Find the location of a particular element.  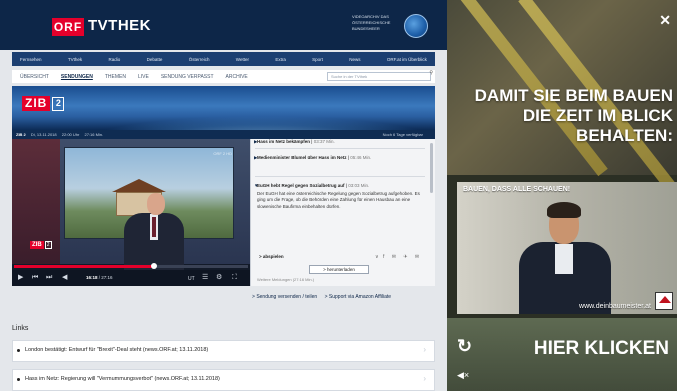

orf-logo: ORF is located at coordinates (68, 27).